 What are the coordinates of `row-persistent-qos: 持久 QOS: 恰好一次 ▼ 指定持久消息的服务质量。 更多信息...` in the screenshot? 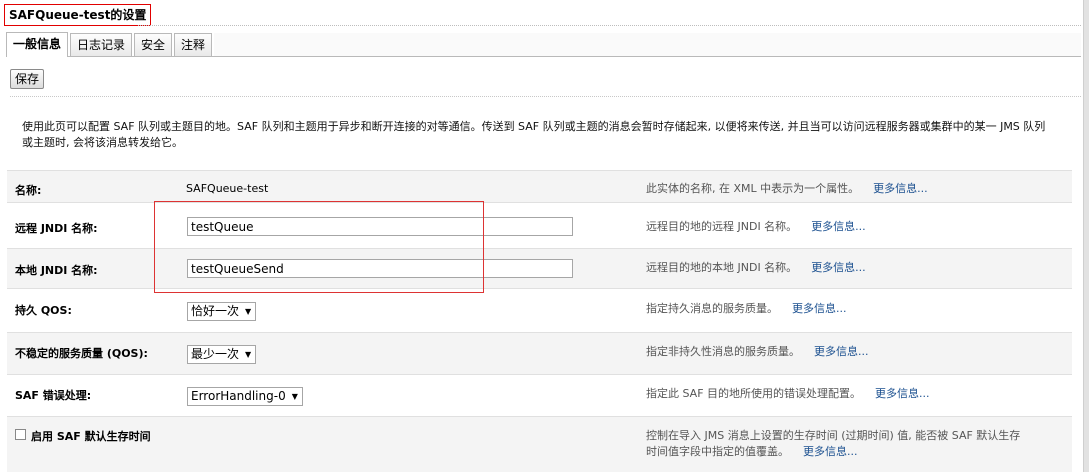 It's located at (539, 310).